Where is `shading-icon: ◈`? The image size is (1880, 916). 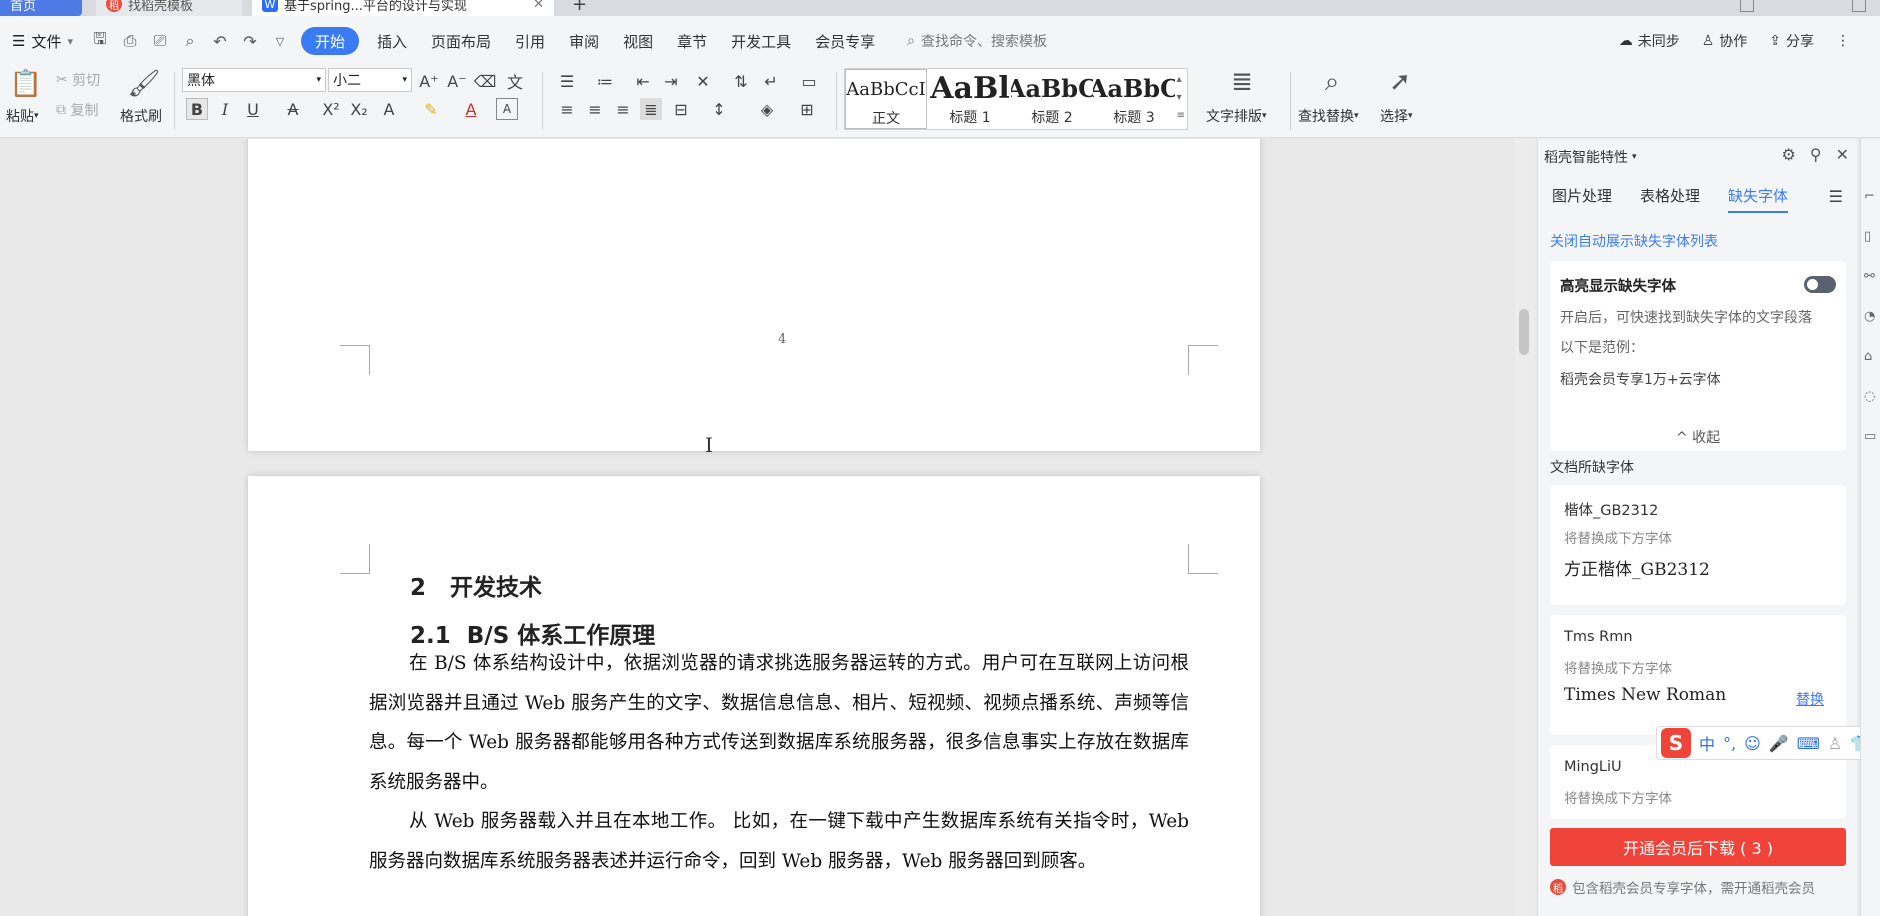 shading-icon: ◈ is located at coordinates (767, 109).